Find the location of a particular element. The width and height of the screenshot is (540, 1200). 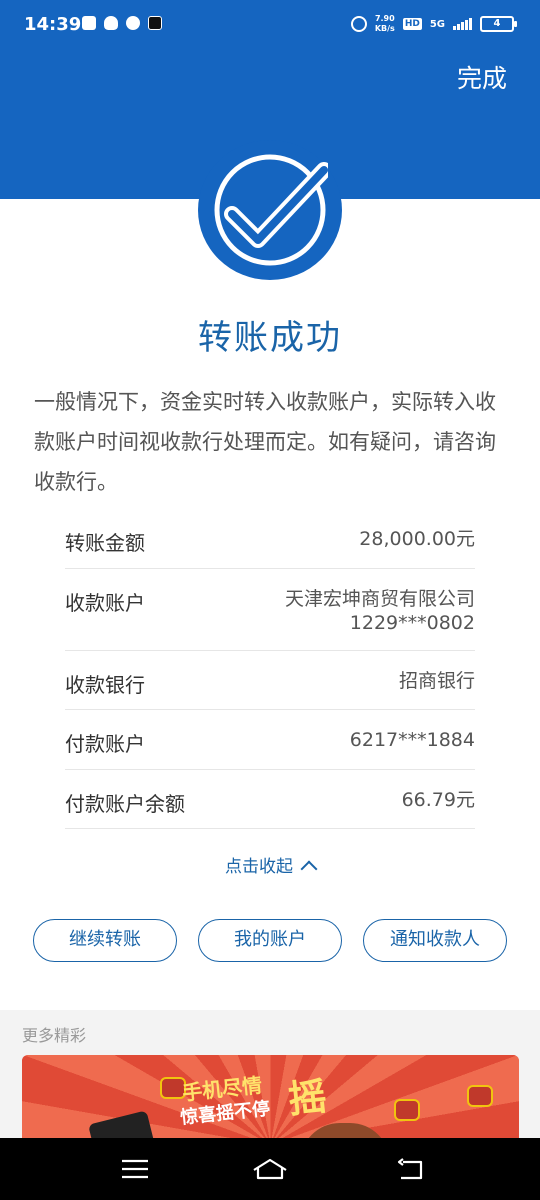

menu-icon is located at coordinates (135, 1169).